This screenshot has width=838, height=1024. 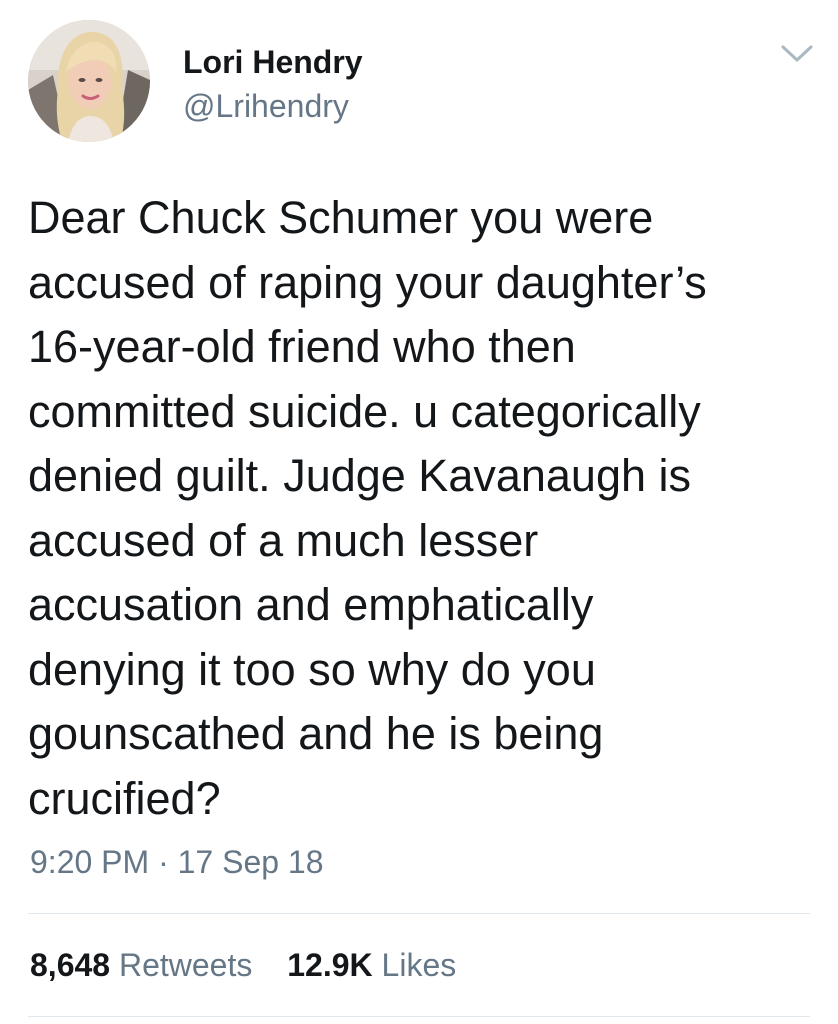 What do you see at coordinates (273, 106) in the screenshot?
I see `user-handle: @Lrihendry` at bounding box center [273, 106].